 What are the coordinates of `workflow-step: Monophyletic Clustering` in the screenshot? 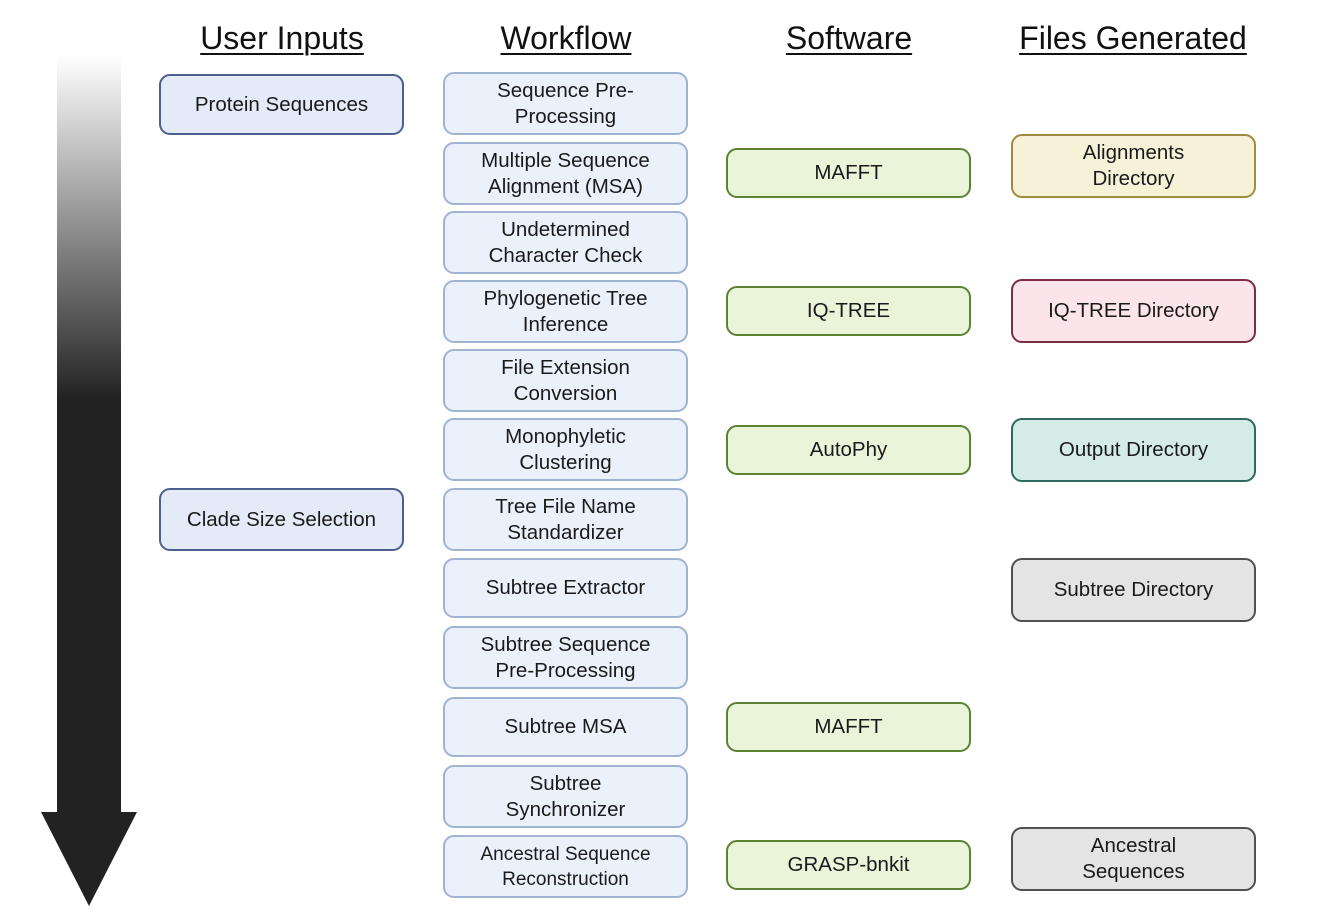 It's located at (565, 449).